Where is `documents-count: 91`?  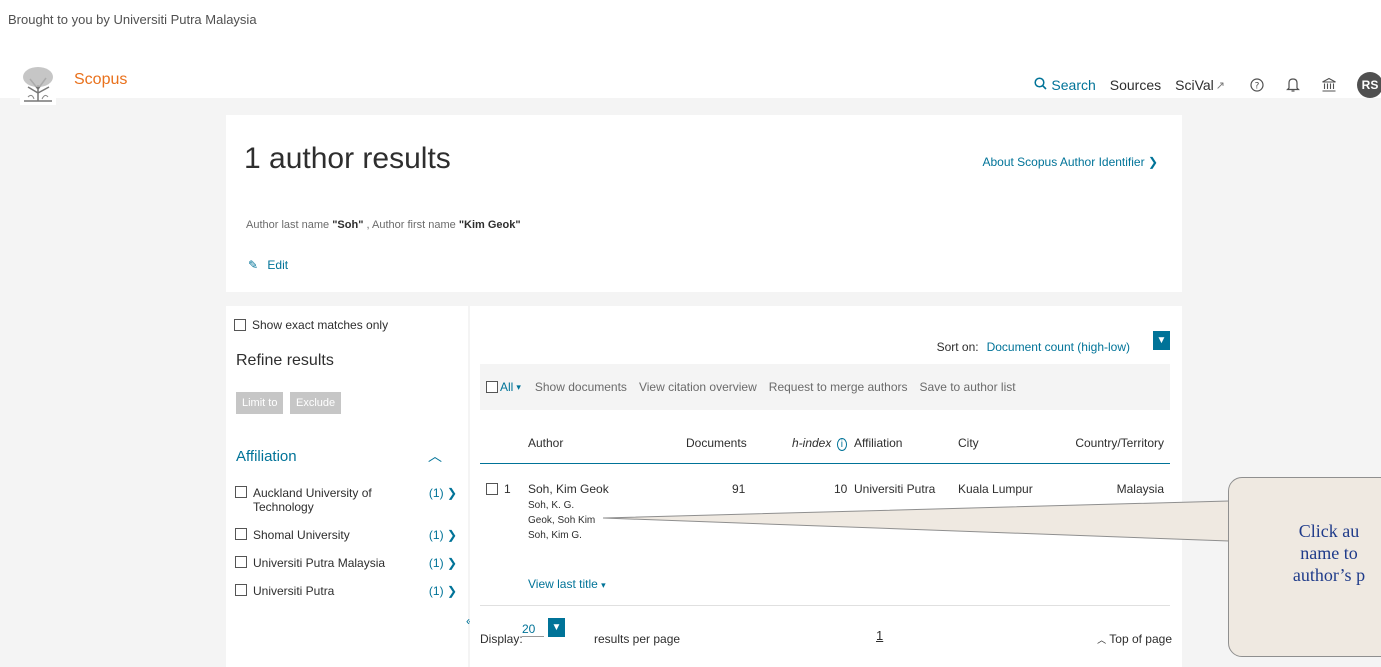 documents-count: 91 is located at coordinates (738, 489).